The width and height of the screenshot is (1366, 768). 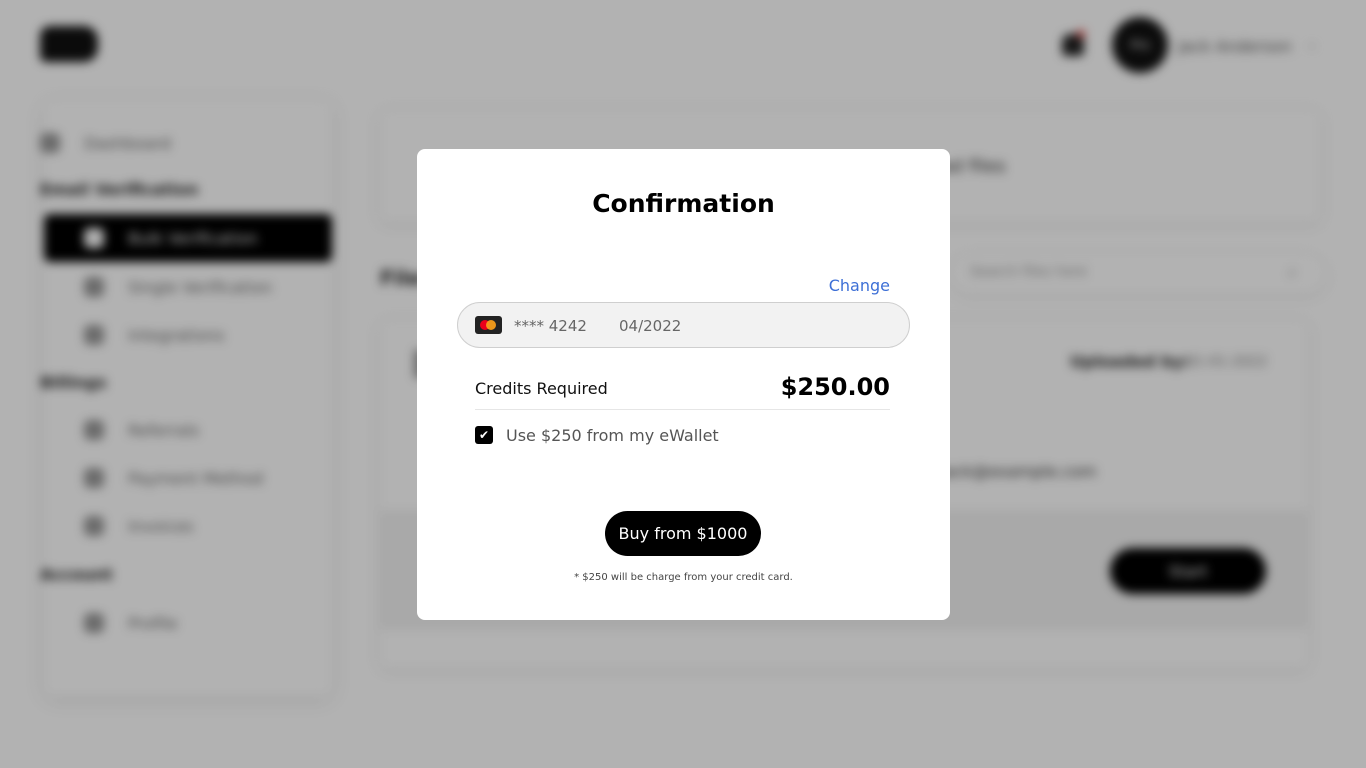 I want to click on buy-button: Buy from $1000, so click(x=683, y=533).